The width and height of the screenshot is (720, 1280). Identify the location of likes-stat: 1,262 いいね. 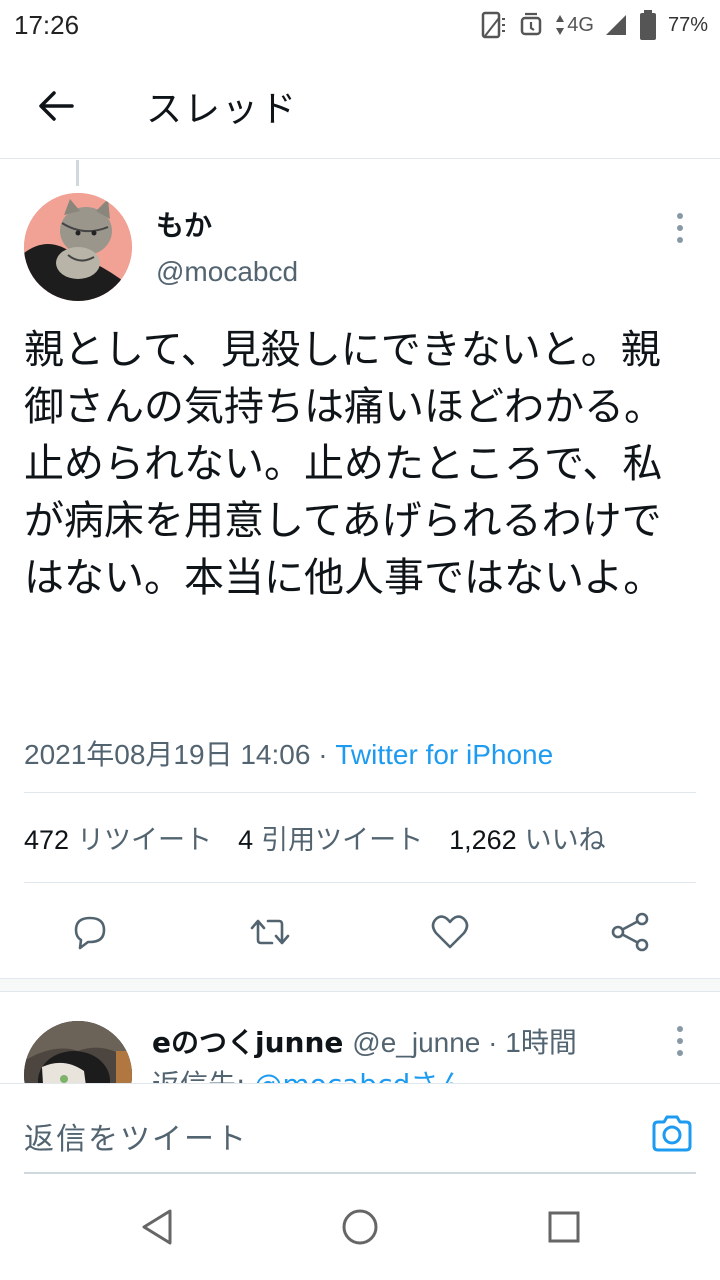
(527, 837).